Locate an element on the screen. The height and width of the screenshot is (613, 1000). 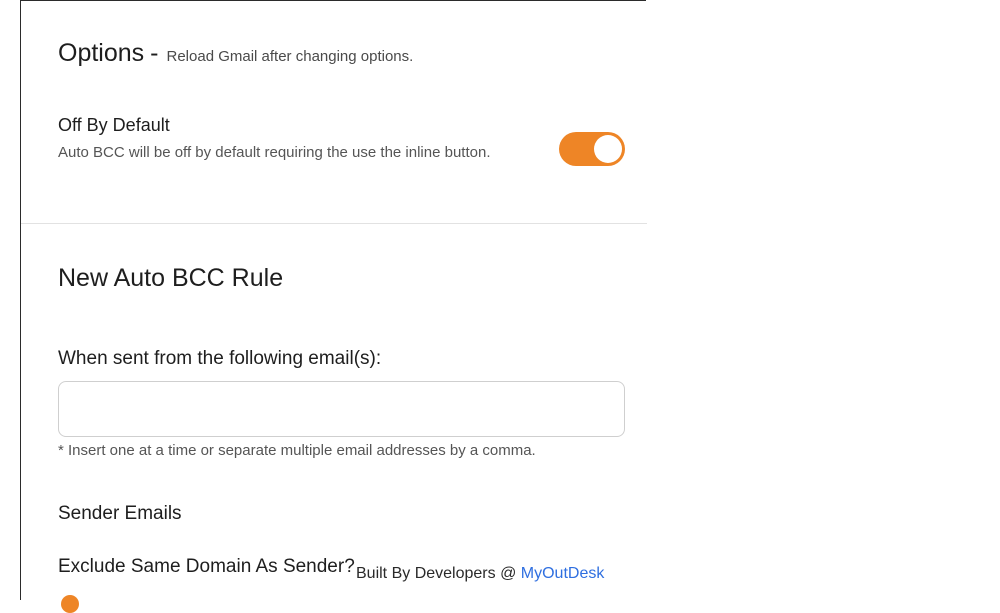
myoutdesk-link: MyOutDesk is located at coordinates (563, 573).